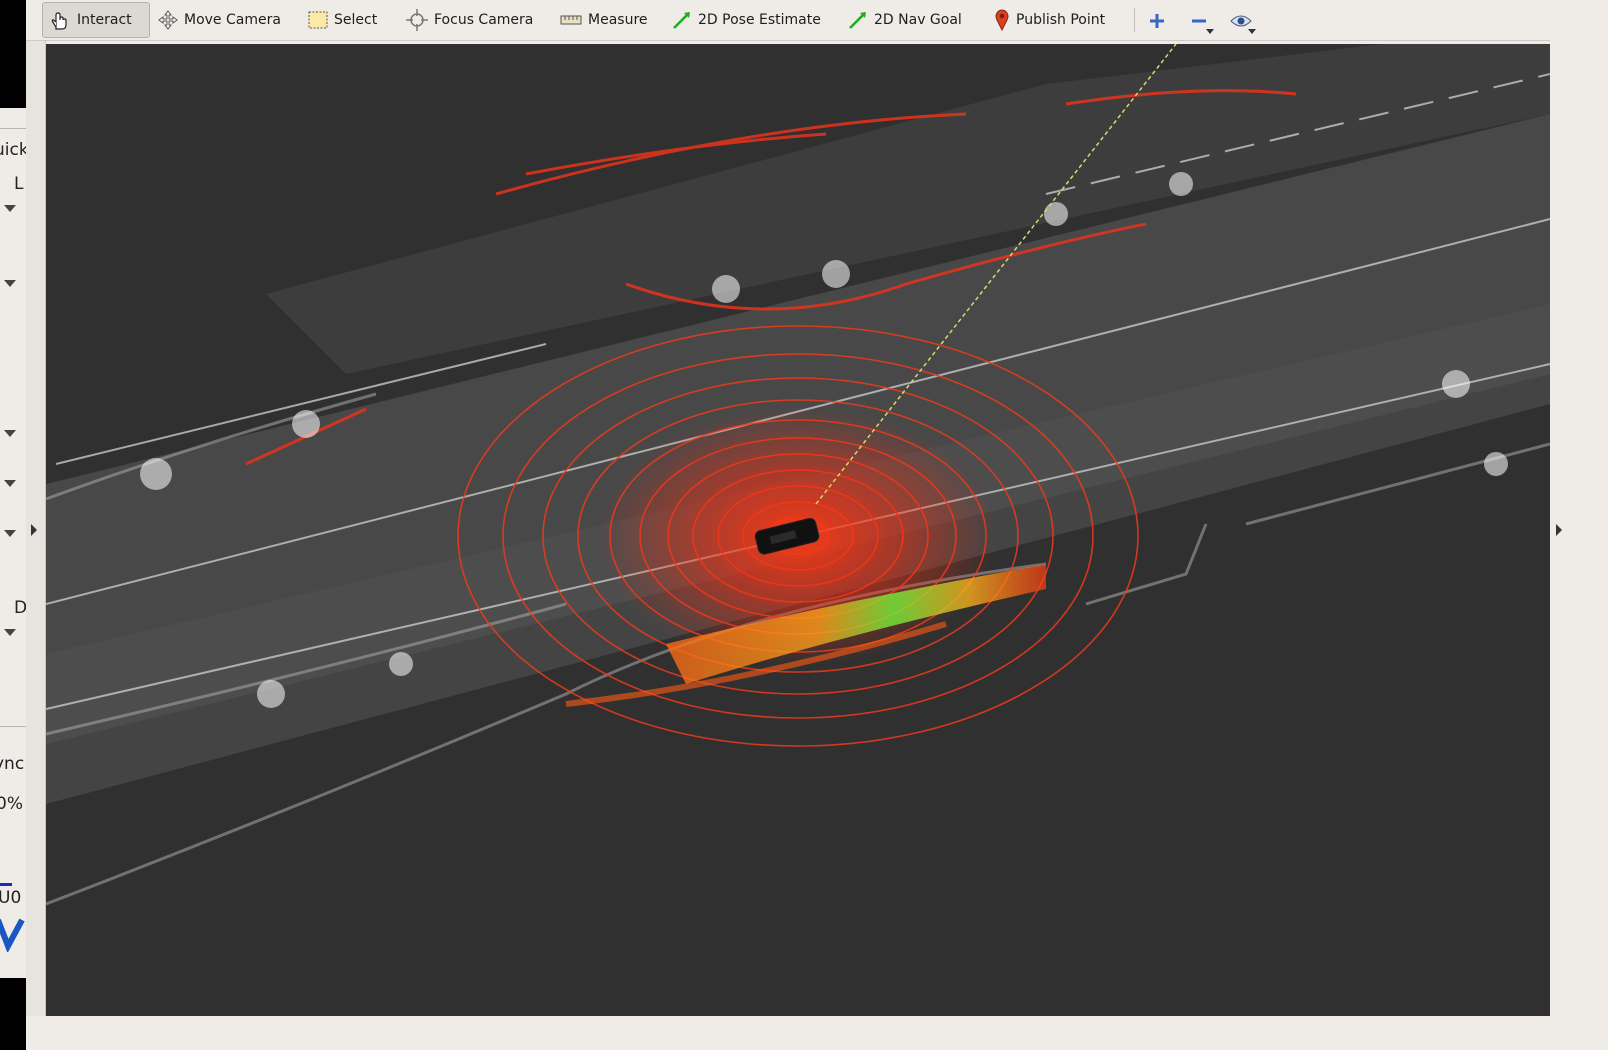  I want to click on toolbar-separator, so click(1134, 20).